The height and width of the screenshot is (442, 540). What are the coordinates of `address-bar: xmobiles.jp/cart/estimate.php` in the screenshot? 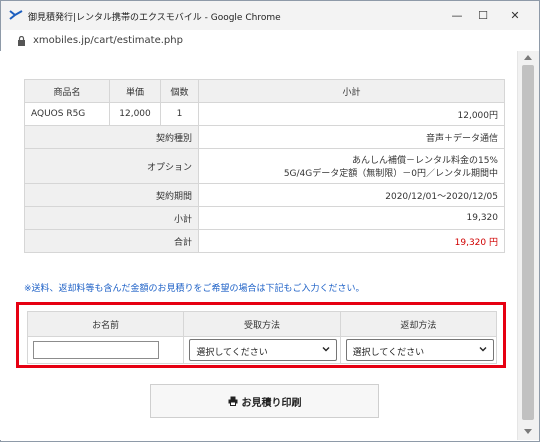 It's located at (270, 41).